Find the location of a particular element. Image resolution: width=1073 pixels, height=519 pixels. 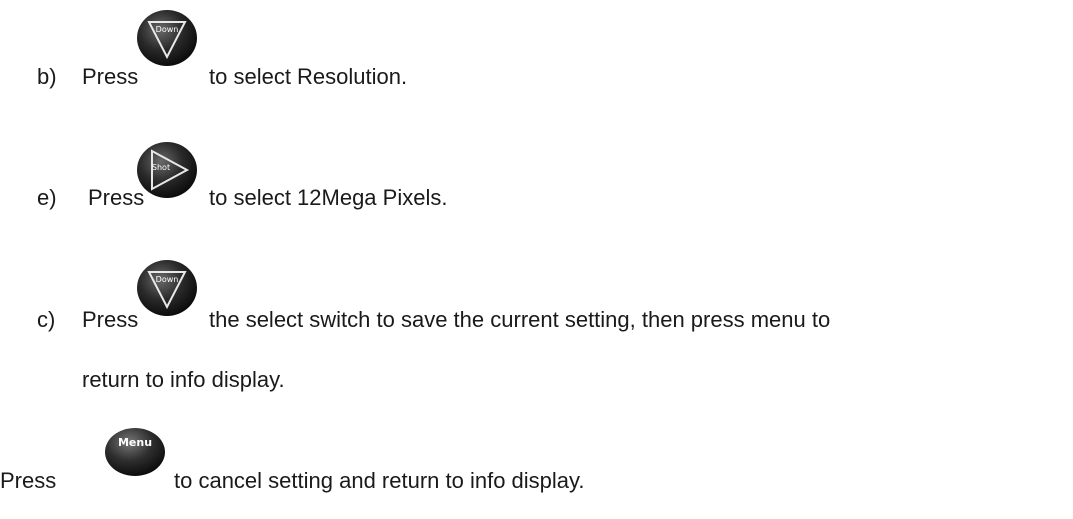

shot-button-icon: Shot is located at coordinates (167, 169).